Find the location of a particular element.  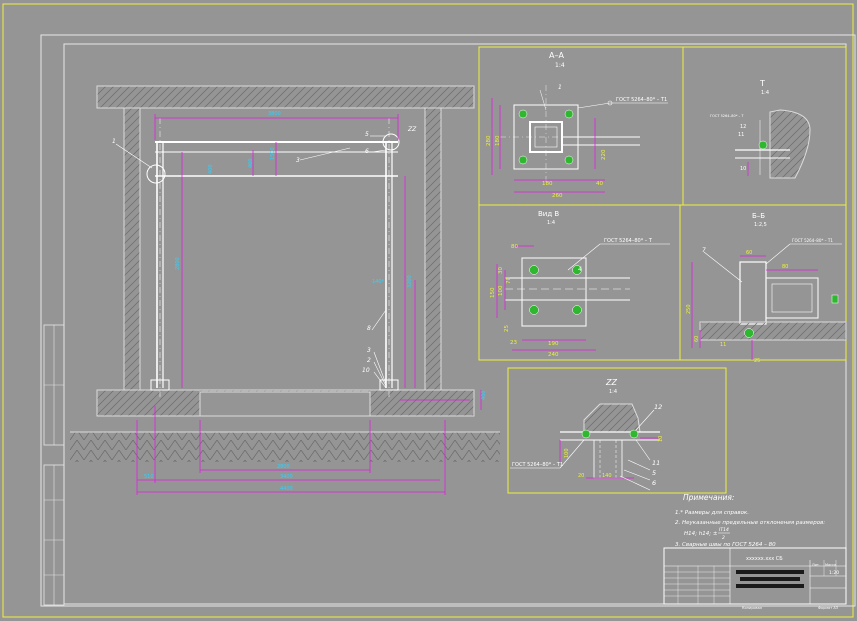

dim-h1: 460 is located at coordinates (251, 163).